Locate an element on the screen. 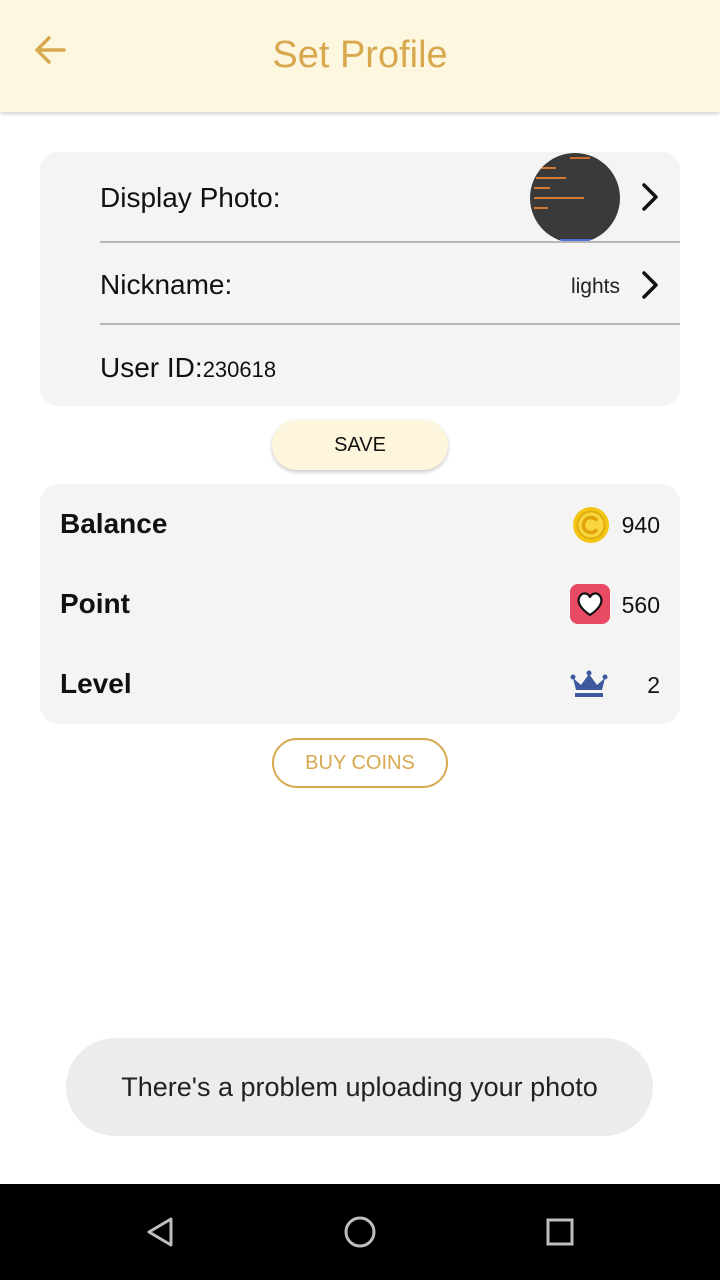 The height and width of the screenshot is (1280, 720). user-id-value: 230618 is located at coordinates (239, 369).